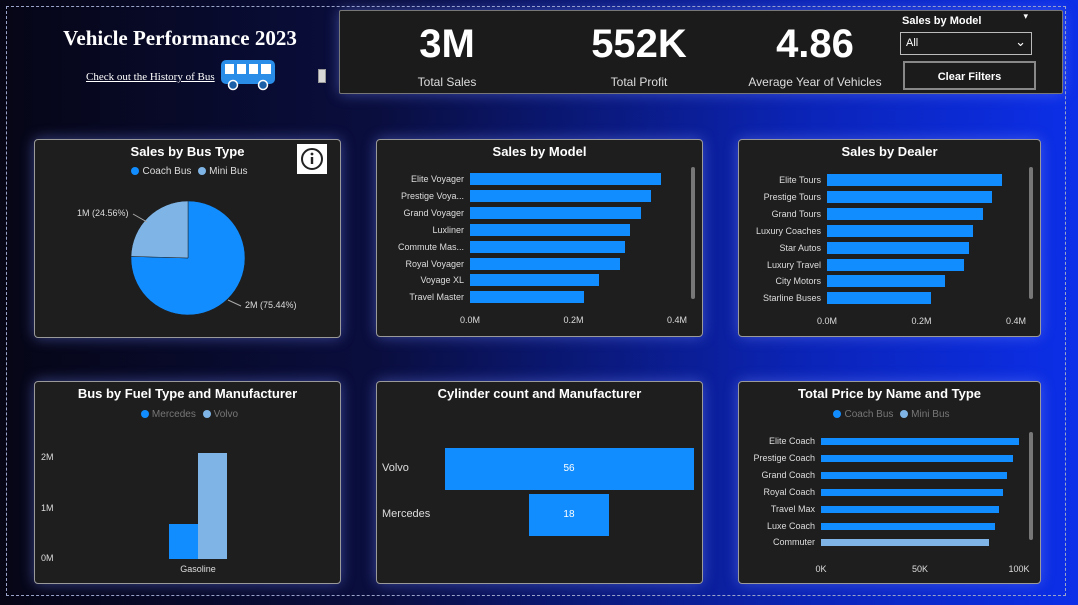 The width and height of the screenshot is (1078, 605). I want to click on x-tick-label: 100K, so click(1019, 569).